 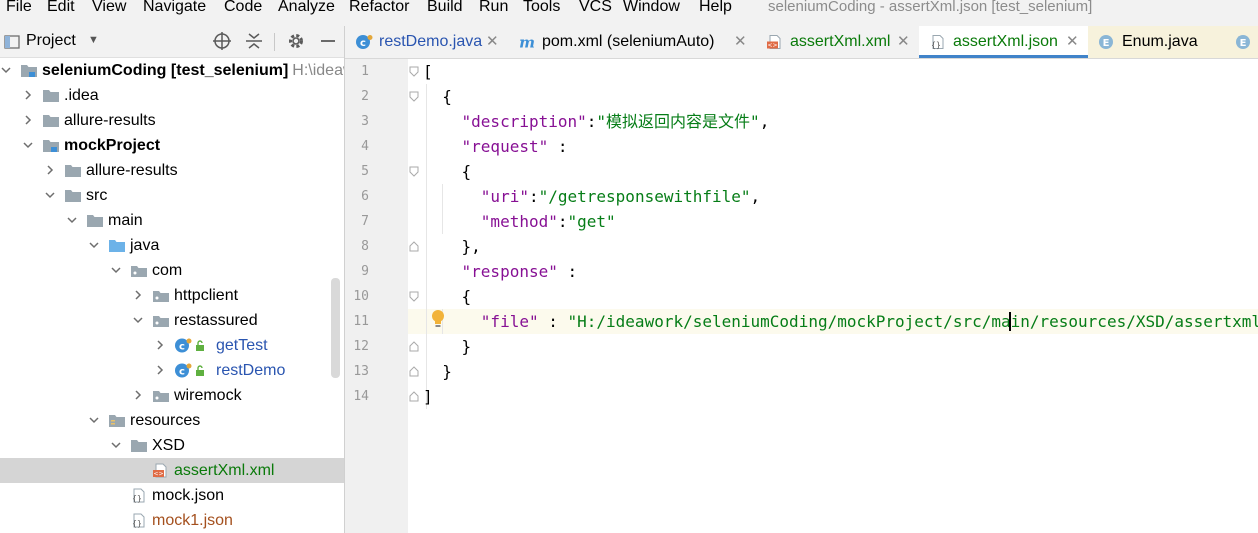 I want to click on code-line: "request" :, so click(x=495, y=146).